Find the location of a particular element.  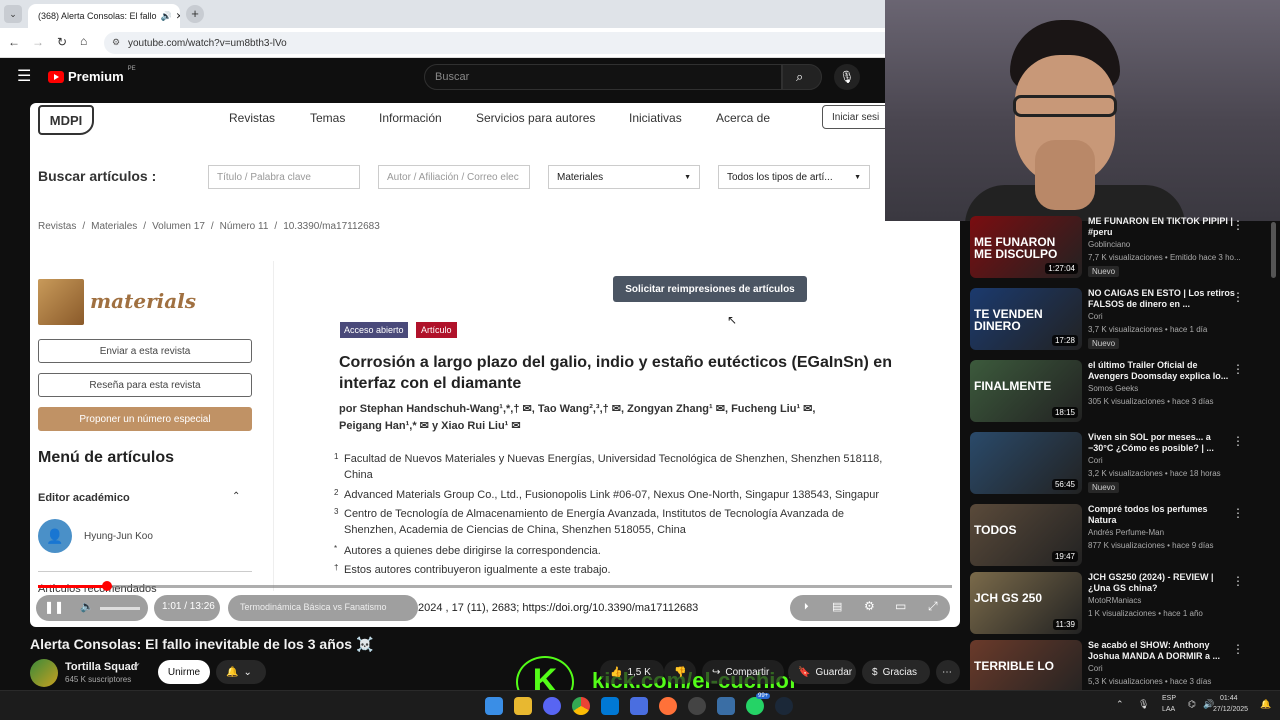

language-code: ESP is located at coordinates (1169, 698).